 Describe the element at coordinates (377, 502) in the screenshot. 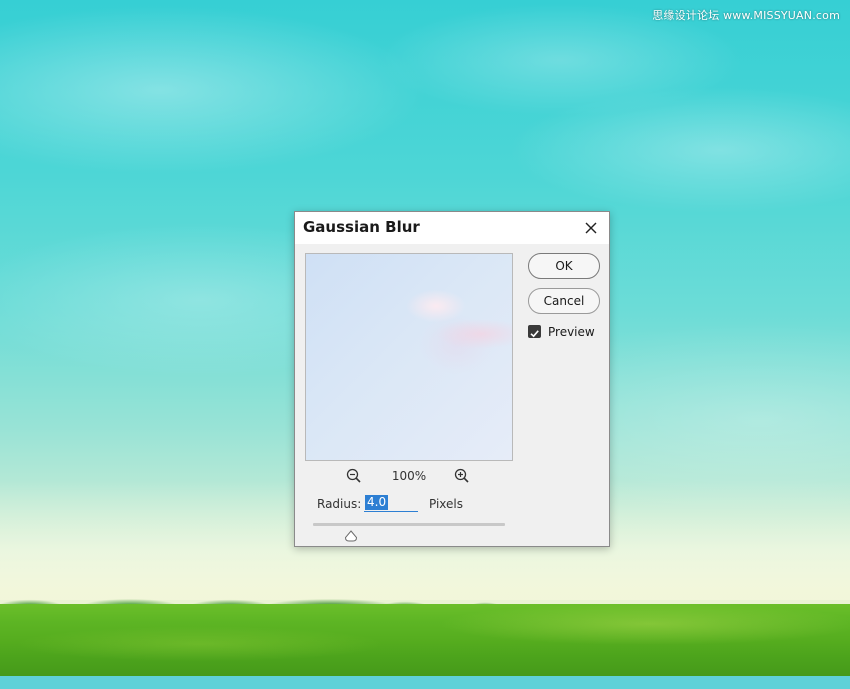

I see `radius-value: 4.0` at that location.